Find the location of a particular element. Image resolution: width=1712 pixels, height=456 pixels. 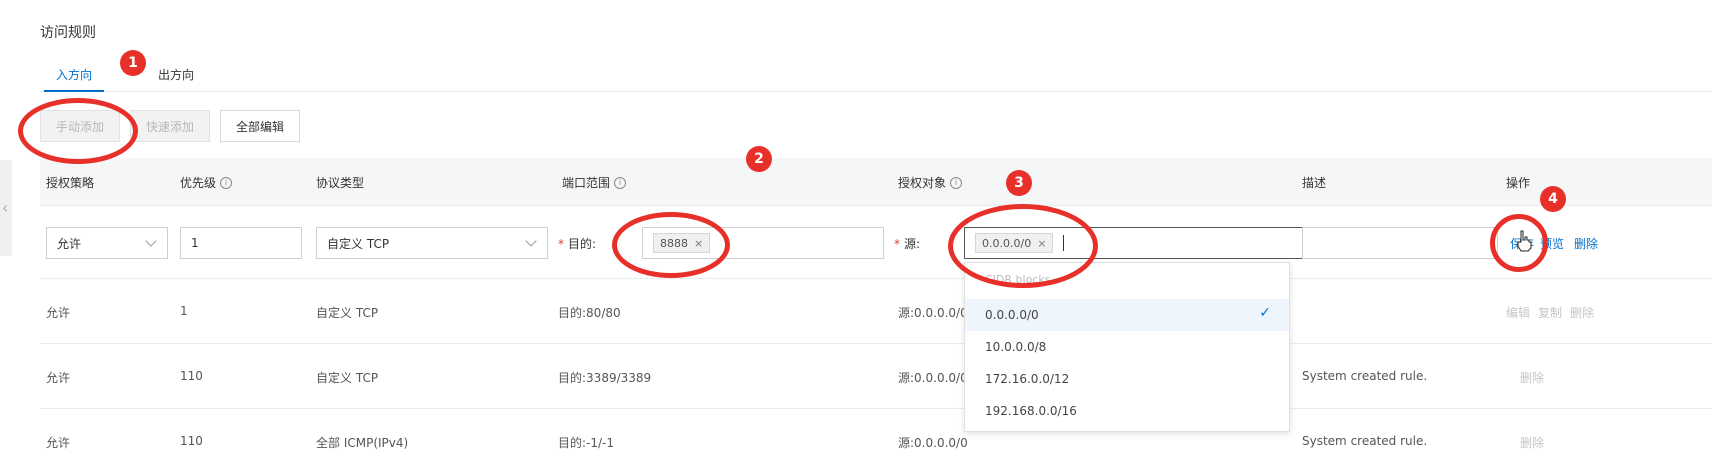

hand-cursor-icon is located at coordinates (1524, 241).